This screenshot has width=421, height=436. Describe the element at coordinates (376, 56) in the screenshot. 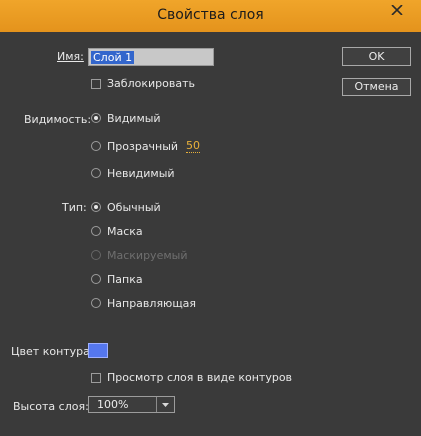

I see `ok-button: OK` at that location.